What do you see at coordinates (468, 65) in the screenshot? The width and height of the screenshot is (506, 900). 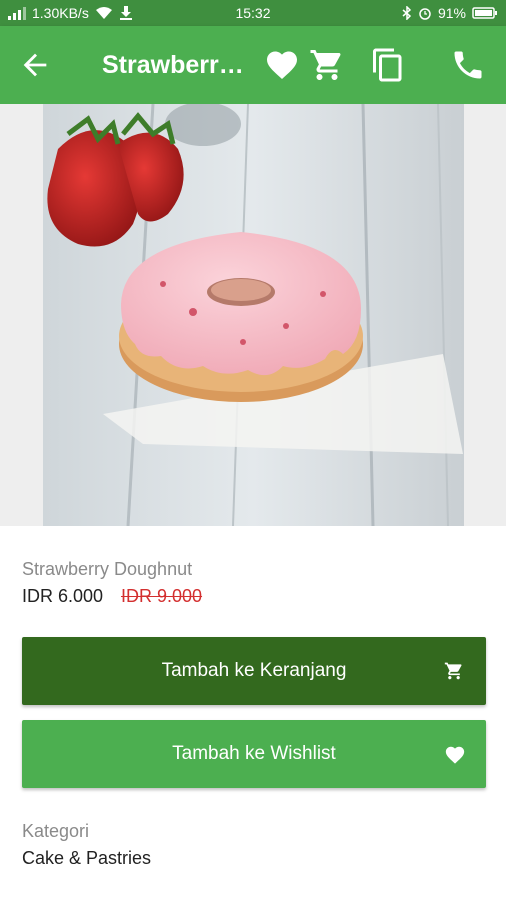 I see `phone-icon` at bounding box center [468, 65].